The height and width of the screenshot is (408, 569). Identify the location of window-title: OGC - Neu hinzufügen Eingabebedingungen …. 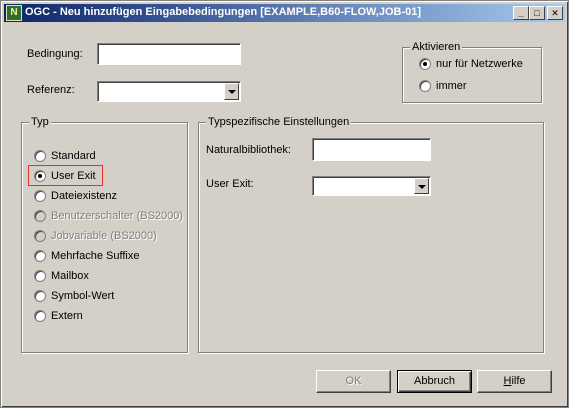
(223, 12).